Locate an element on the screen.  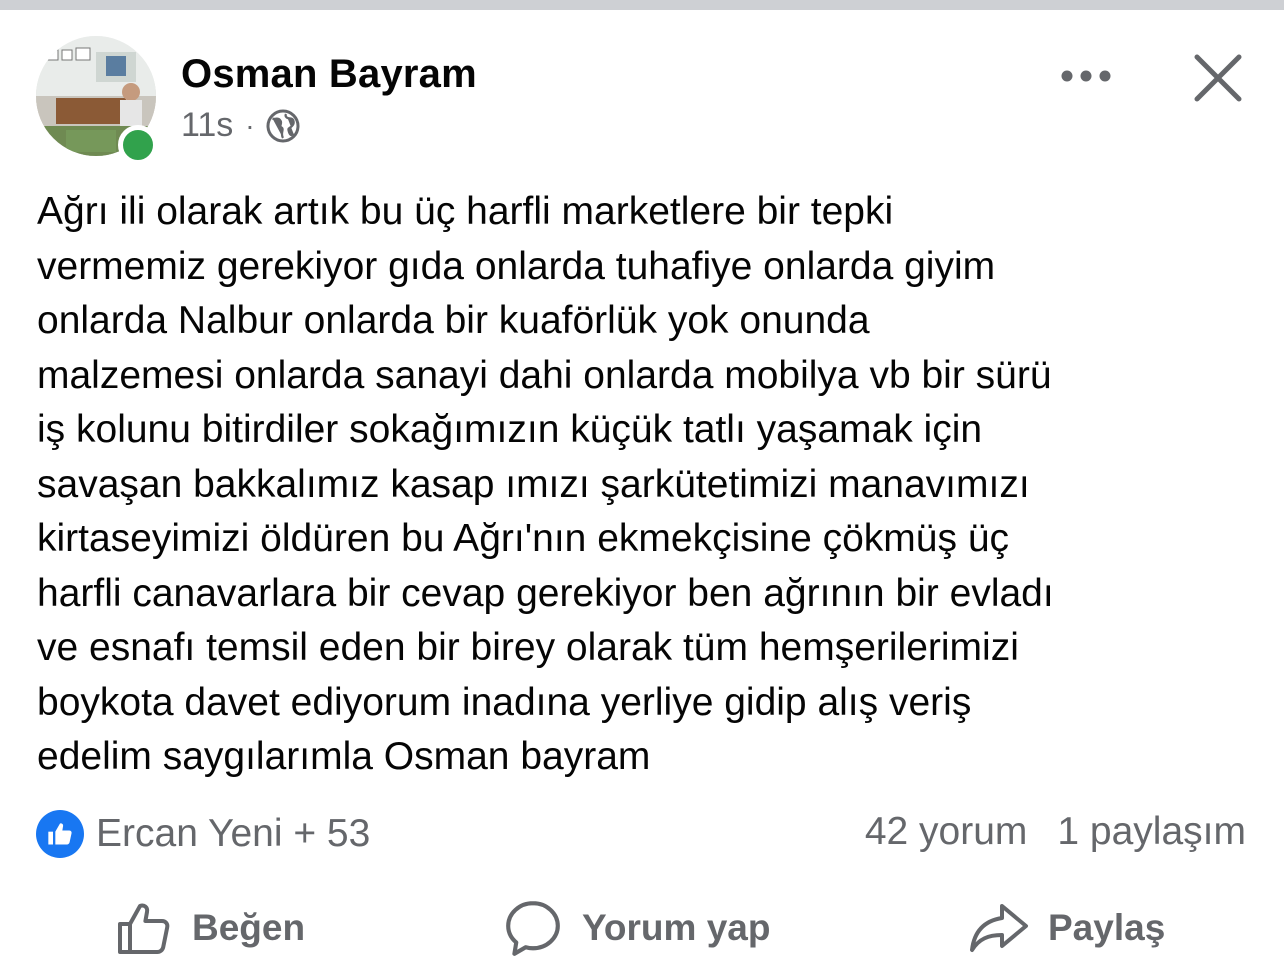
share-button: Paylaş is located at coordinates (1065, 928).